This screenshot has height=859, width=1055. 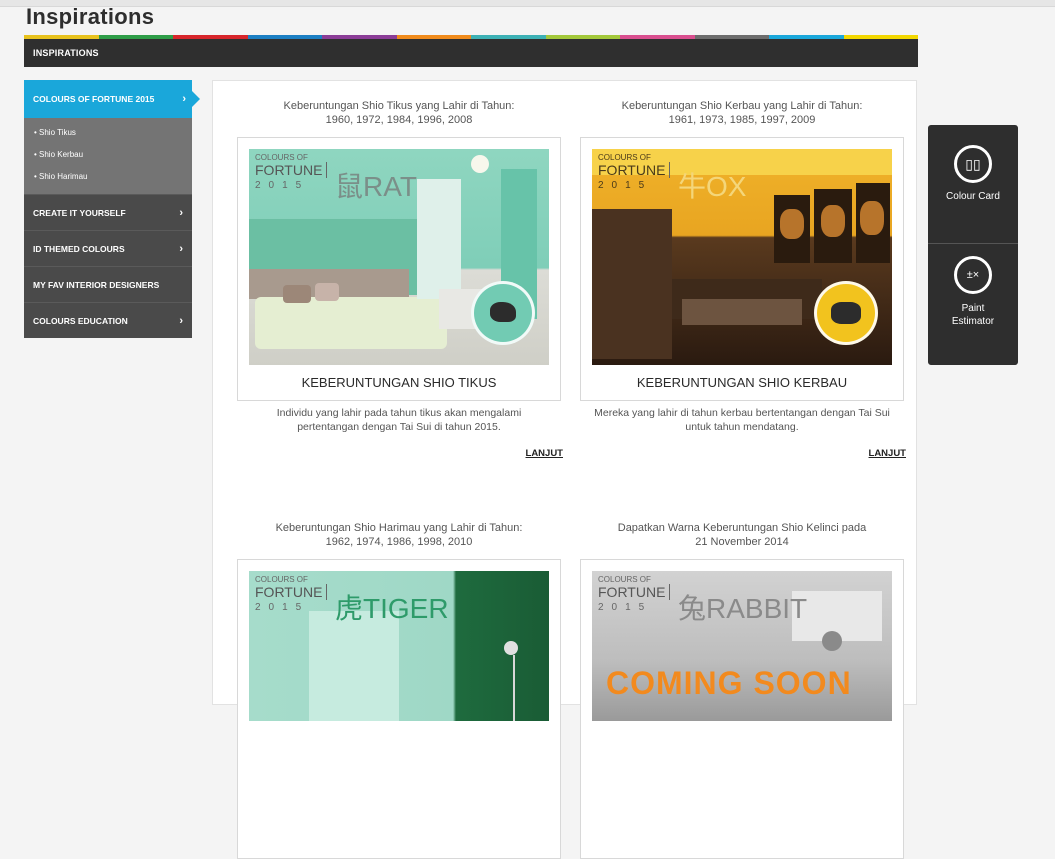 I want to click on badge-animal: 虎TIGER, so click(x=392, y=608).